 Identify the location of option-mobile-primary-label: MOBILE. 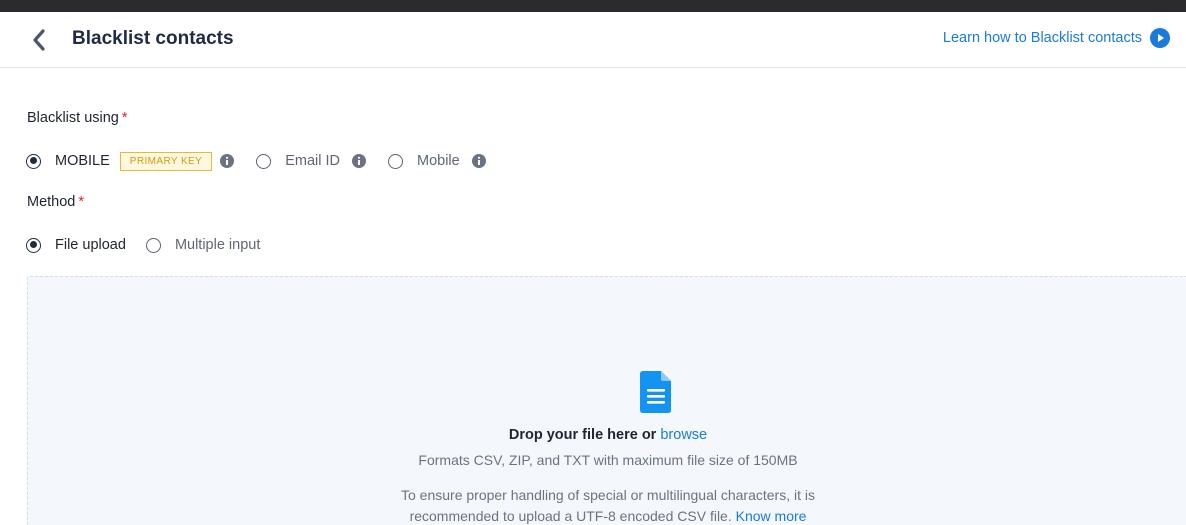
(82, 161).